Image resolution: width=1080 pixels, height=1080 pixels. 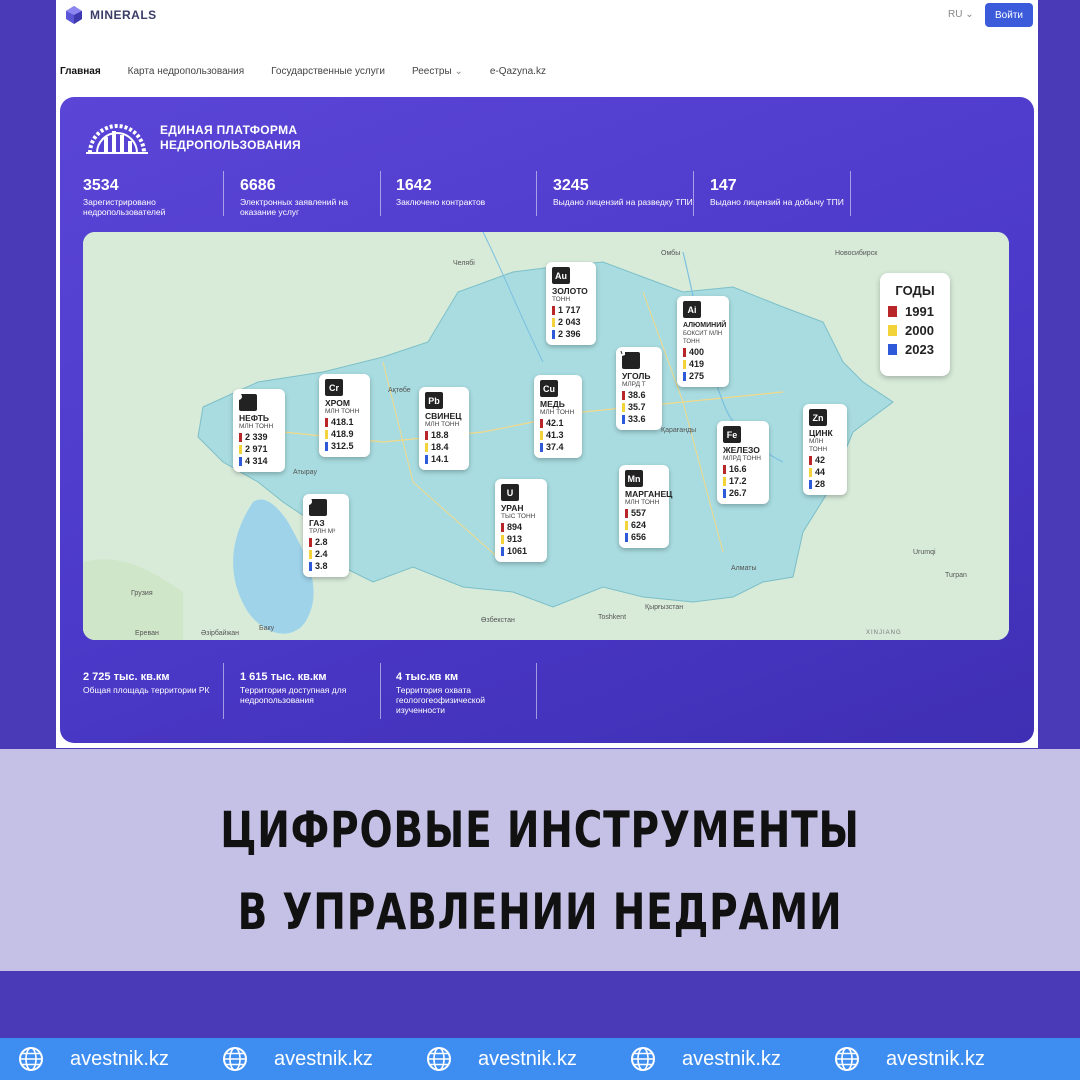 What do you see at coordinates (639, 395) in the screenshot?
I see `value-1991: 38.6` at bounding box center [639, 395].